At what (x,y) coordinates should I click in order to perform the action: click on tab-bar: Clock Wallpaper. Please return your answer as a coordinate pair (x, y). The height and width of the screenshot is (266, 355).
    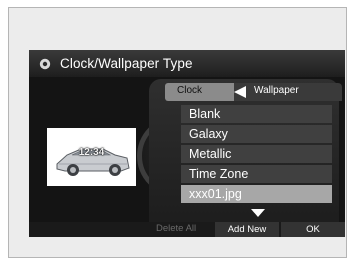
    Looking at the image, I should click on (253, 92).